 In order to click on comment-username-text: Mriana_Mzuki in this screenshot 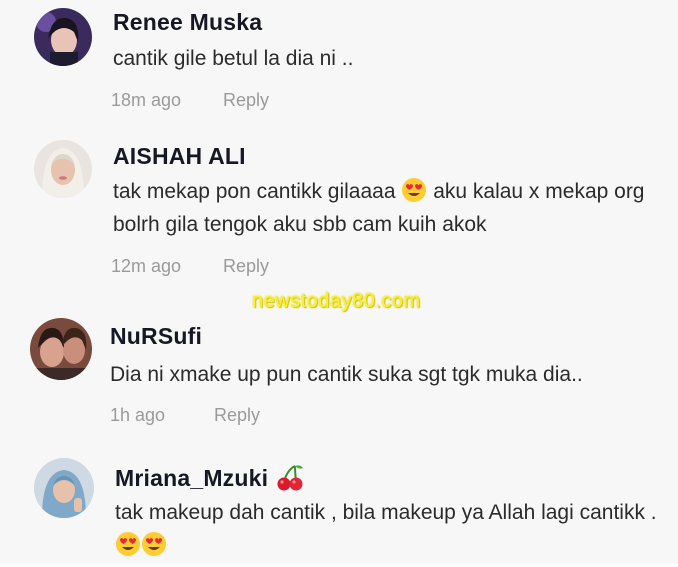, I will do `click(192, 478)`.